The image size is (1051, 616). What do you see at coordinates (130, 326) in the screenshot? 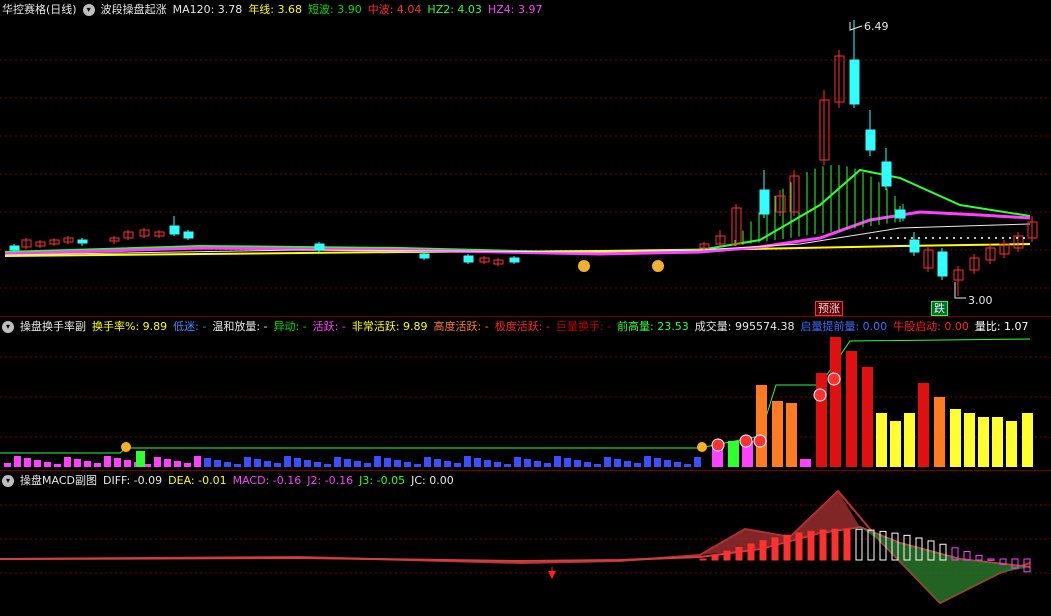
I see `vol-field-0: 换手率%: 9.89` at bounding box center [130, 326].